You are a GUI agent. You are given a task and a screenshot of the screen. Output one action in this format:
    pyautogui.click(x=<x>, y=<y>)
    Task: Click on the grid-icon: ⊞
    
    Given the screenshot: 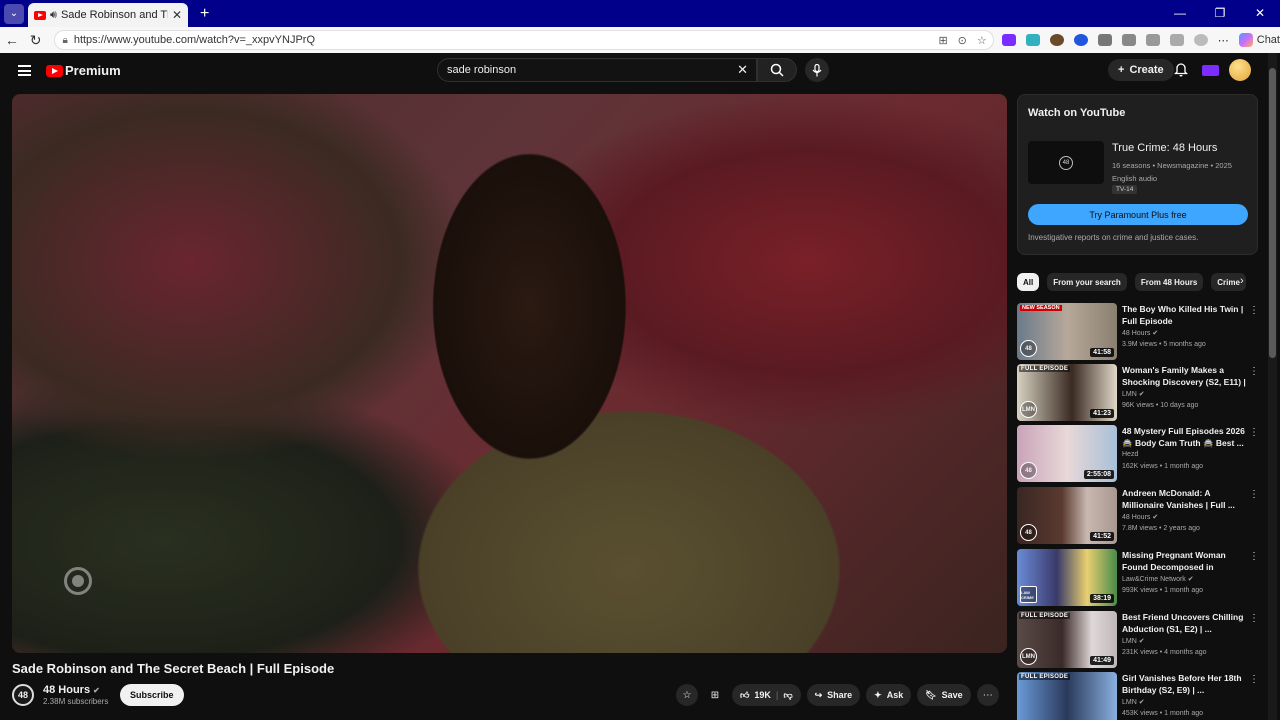 What is the action you would take?
    pyautogui.click(x=715, y=695)
    